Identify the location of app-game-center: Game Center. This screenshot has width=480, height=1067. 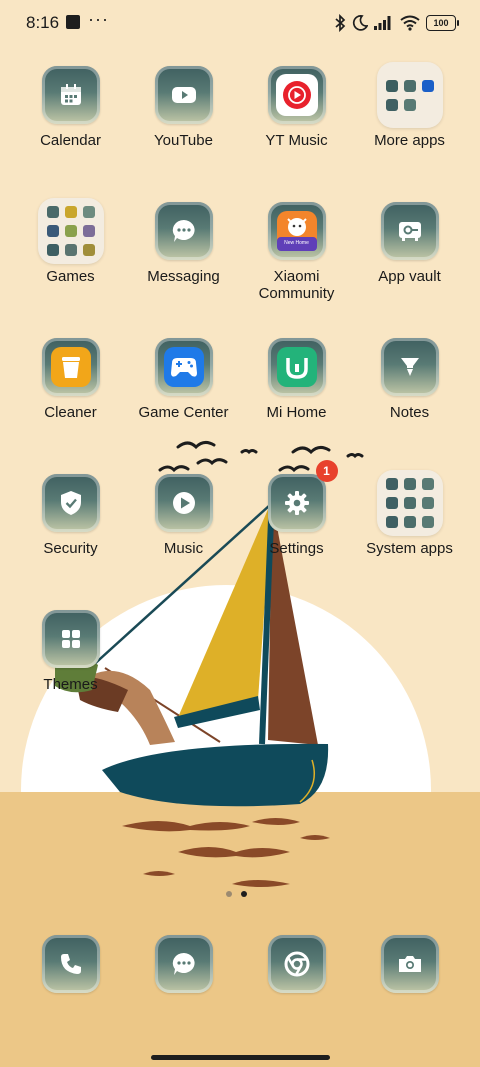
(183, 379).